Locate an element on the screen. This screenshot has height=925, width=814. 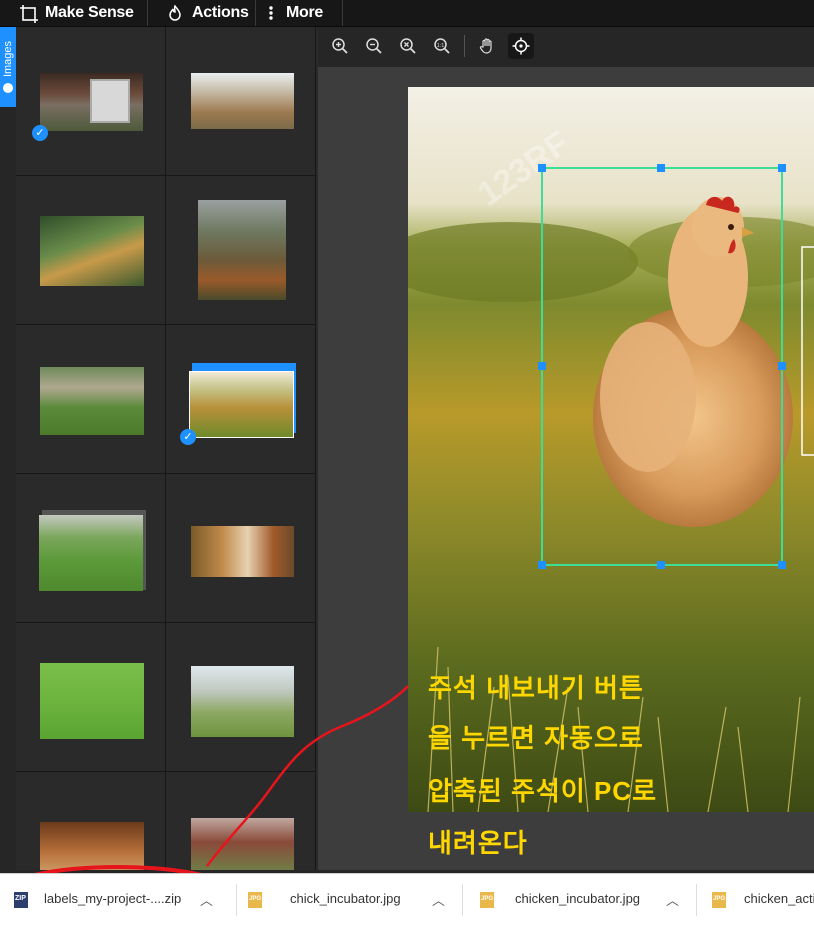
zoom-out-button is located at coordinates (374, 46).